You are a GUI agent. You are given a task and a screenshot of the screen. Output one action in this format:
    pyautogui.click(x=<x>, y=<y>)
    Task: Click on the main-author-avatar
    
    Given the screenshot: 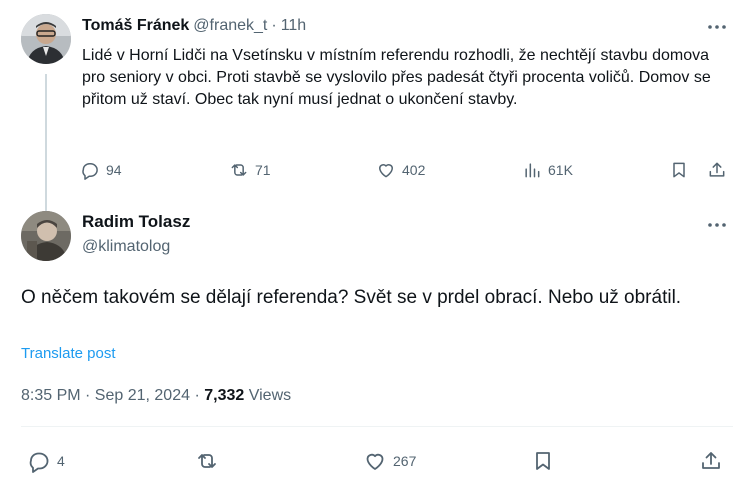 What is the action you would take?
    pyautogui.click(x=46, y=236)
    